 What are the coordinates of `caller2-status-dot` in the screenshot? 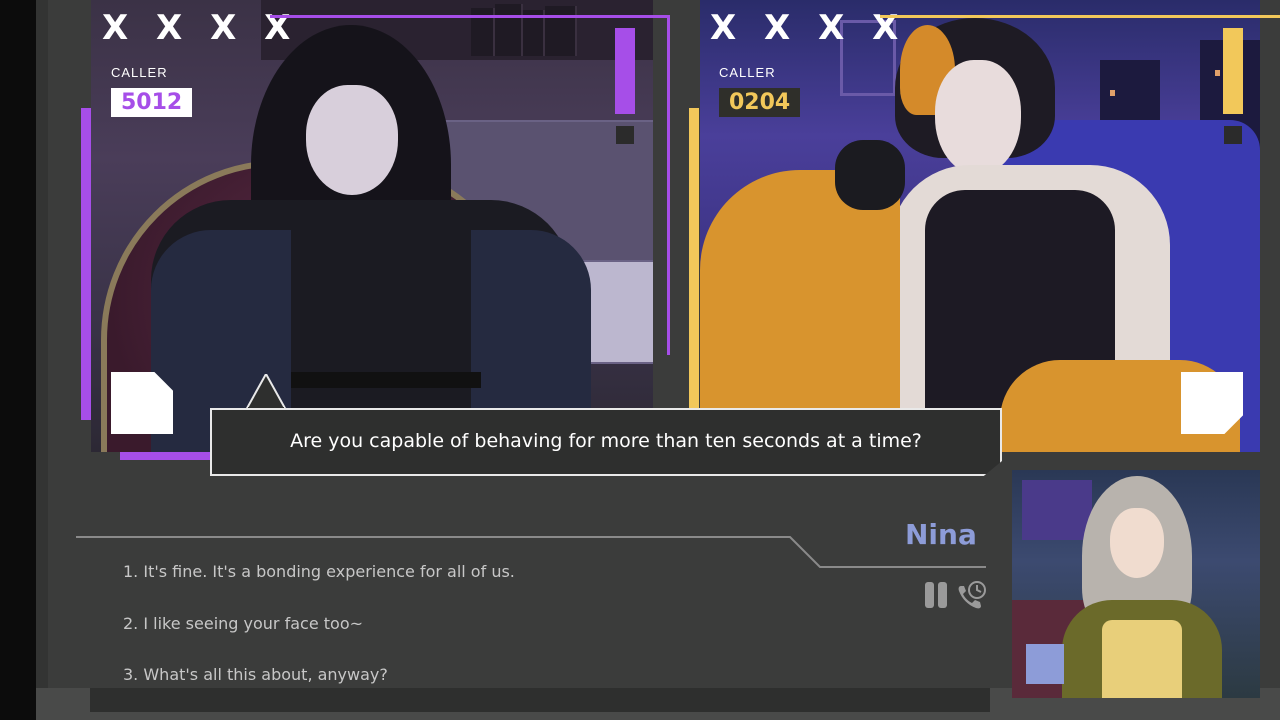 It's located at (1233, 135).